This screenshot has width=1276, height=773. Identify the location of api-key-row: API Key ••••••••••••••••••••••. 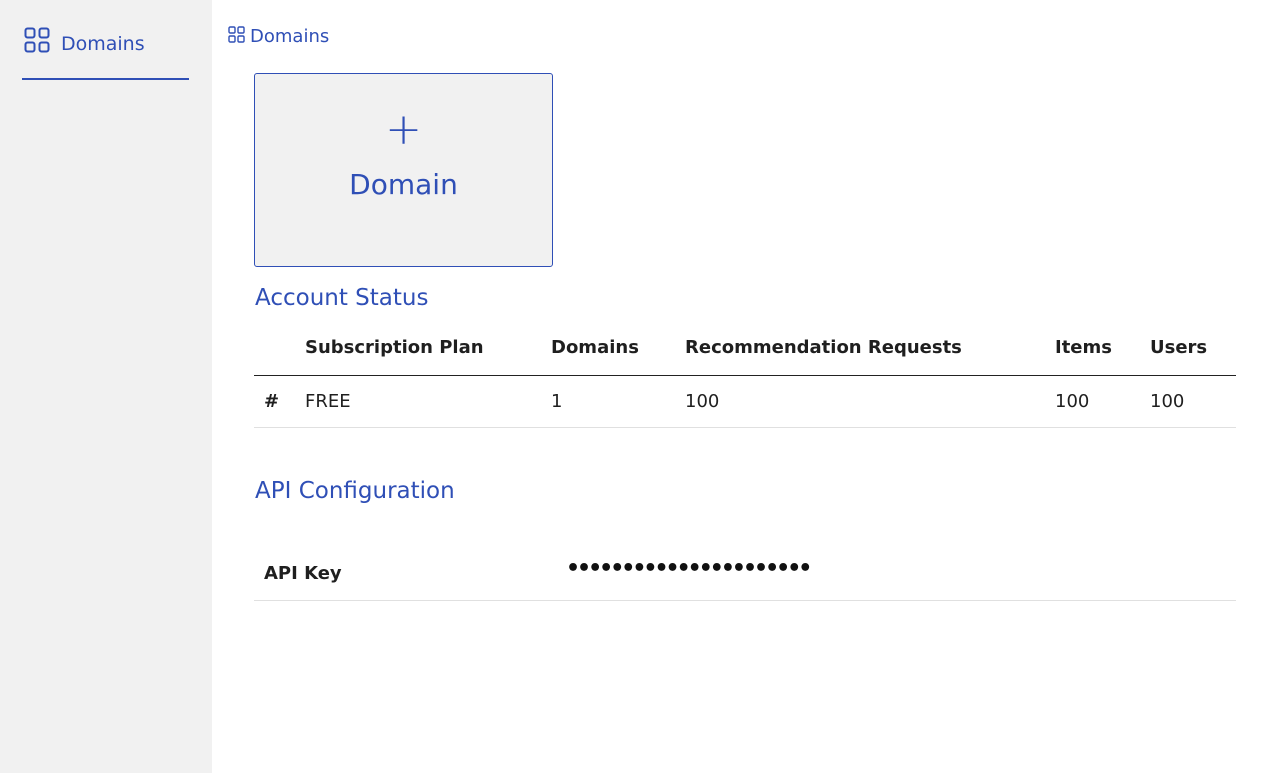
(745, 574).